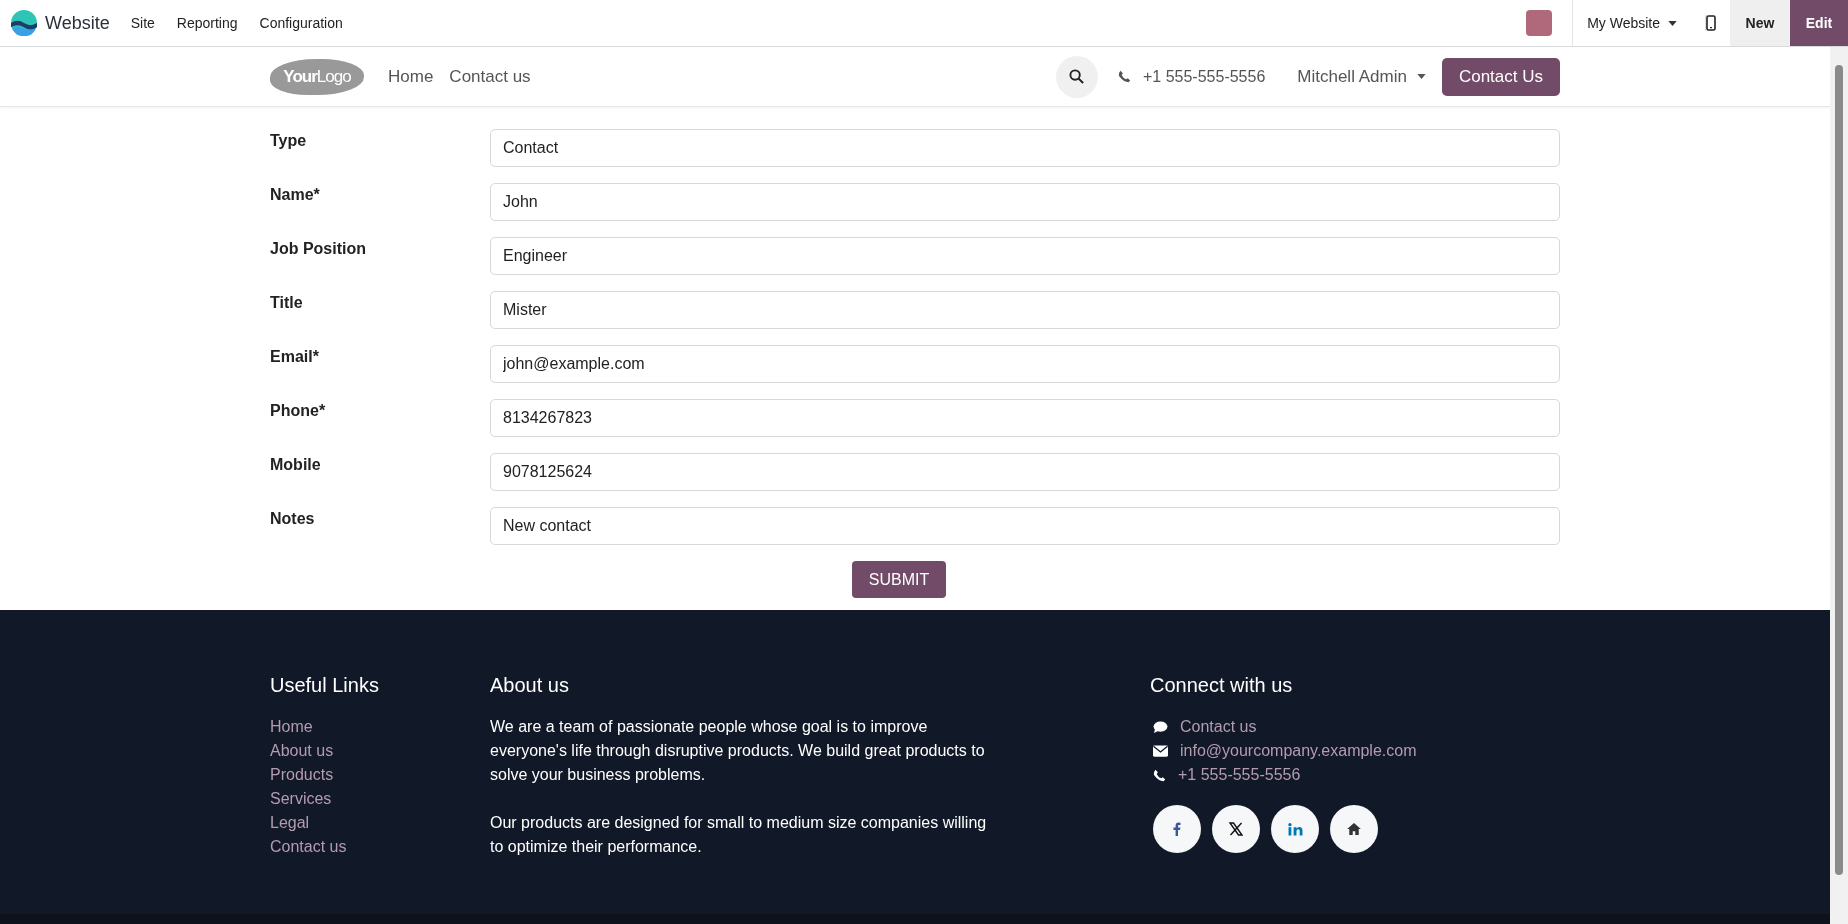  Describe the element at coordinates (293, 518) in the screenshot. I see `field-label: Notes` at that location.